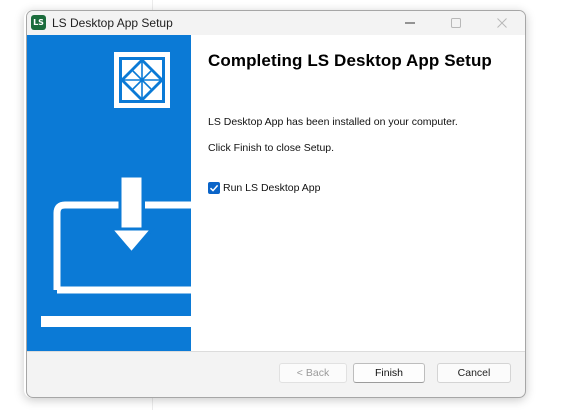  What do you see at coordinates (142, 80) in the screenshot?
I see `ls-logo-icon` at bounding box center [142, 80].